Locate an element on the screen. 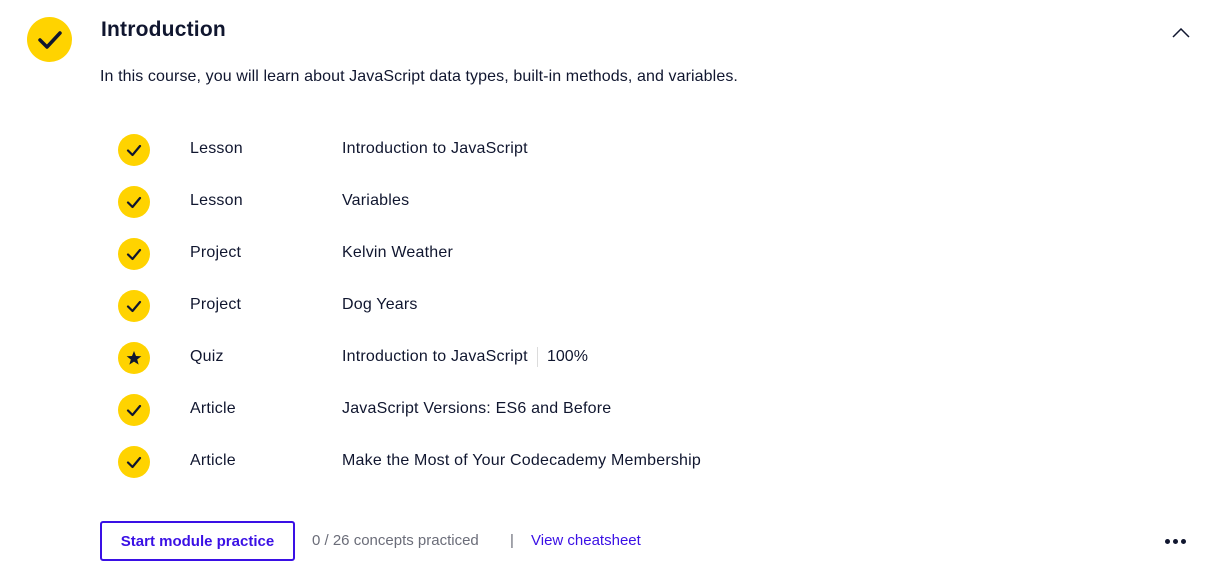 The height and width of the screenshot is (575, 1230). item-type-label: Quiz is located at coordinates (207, 356).